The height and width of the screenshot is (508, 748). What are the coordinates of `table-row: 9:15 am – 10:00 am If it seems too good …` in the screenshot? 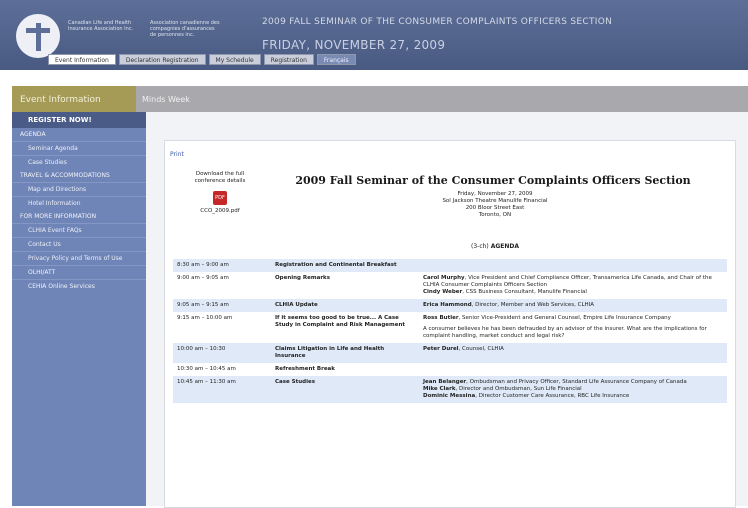 It's located at (450, 327).